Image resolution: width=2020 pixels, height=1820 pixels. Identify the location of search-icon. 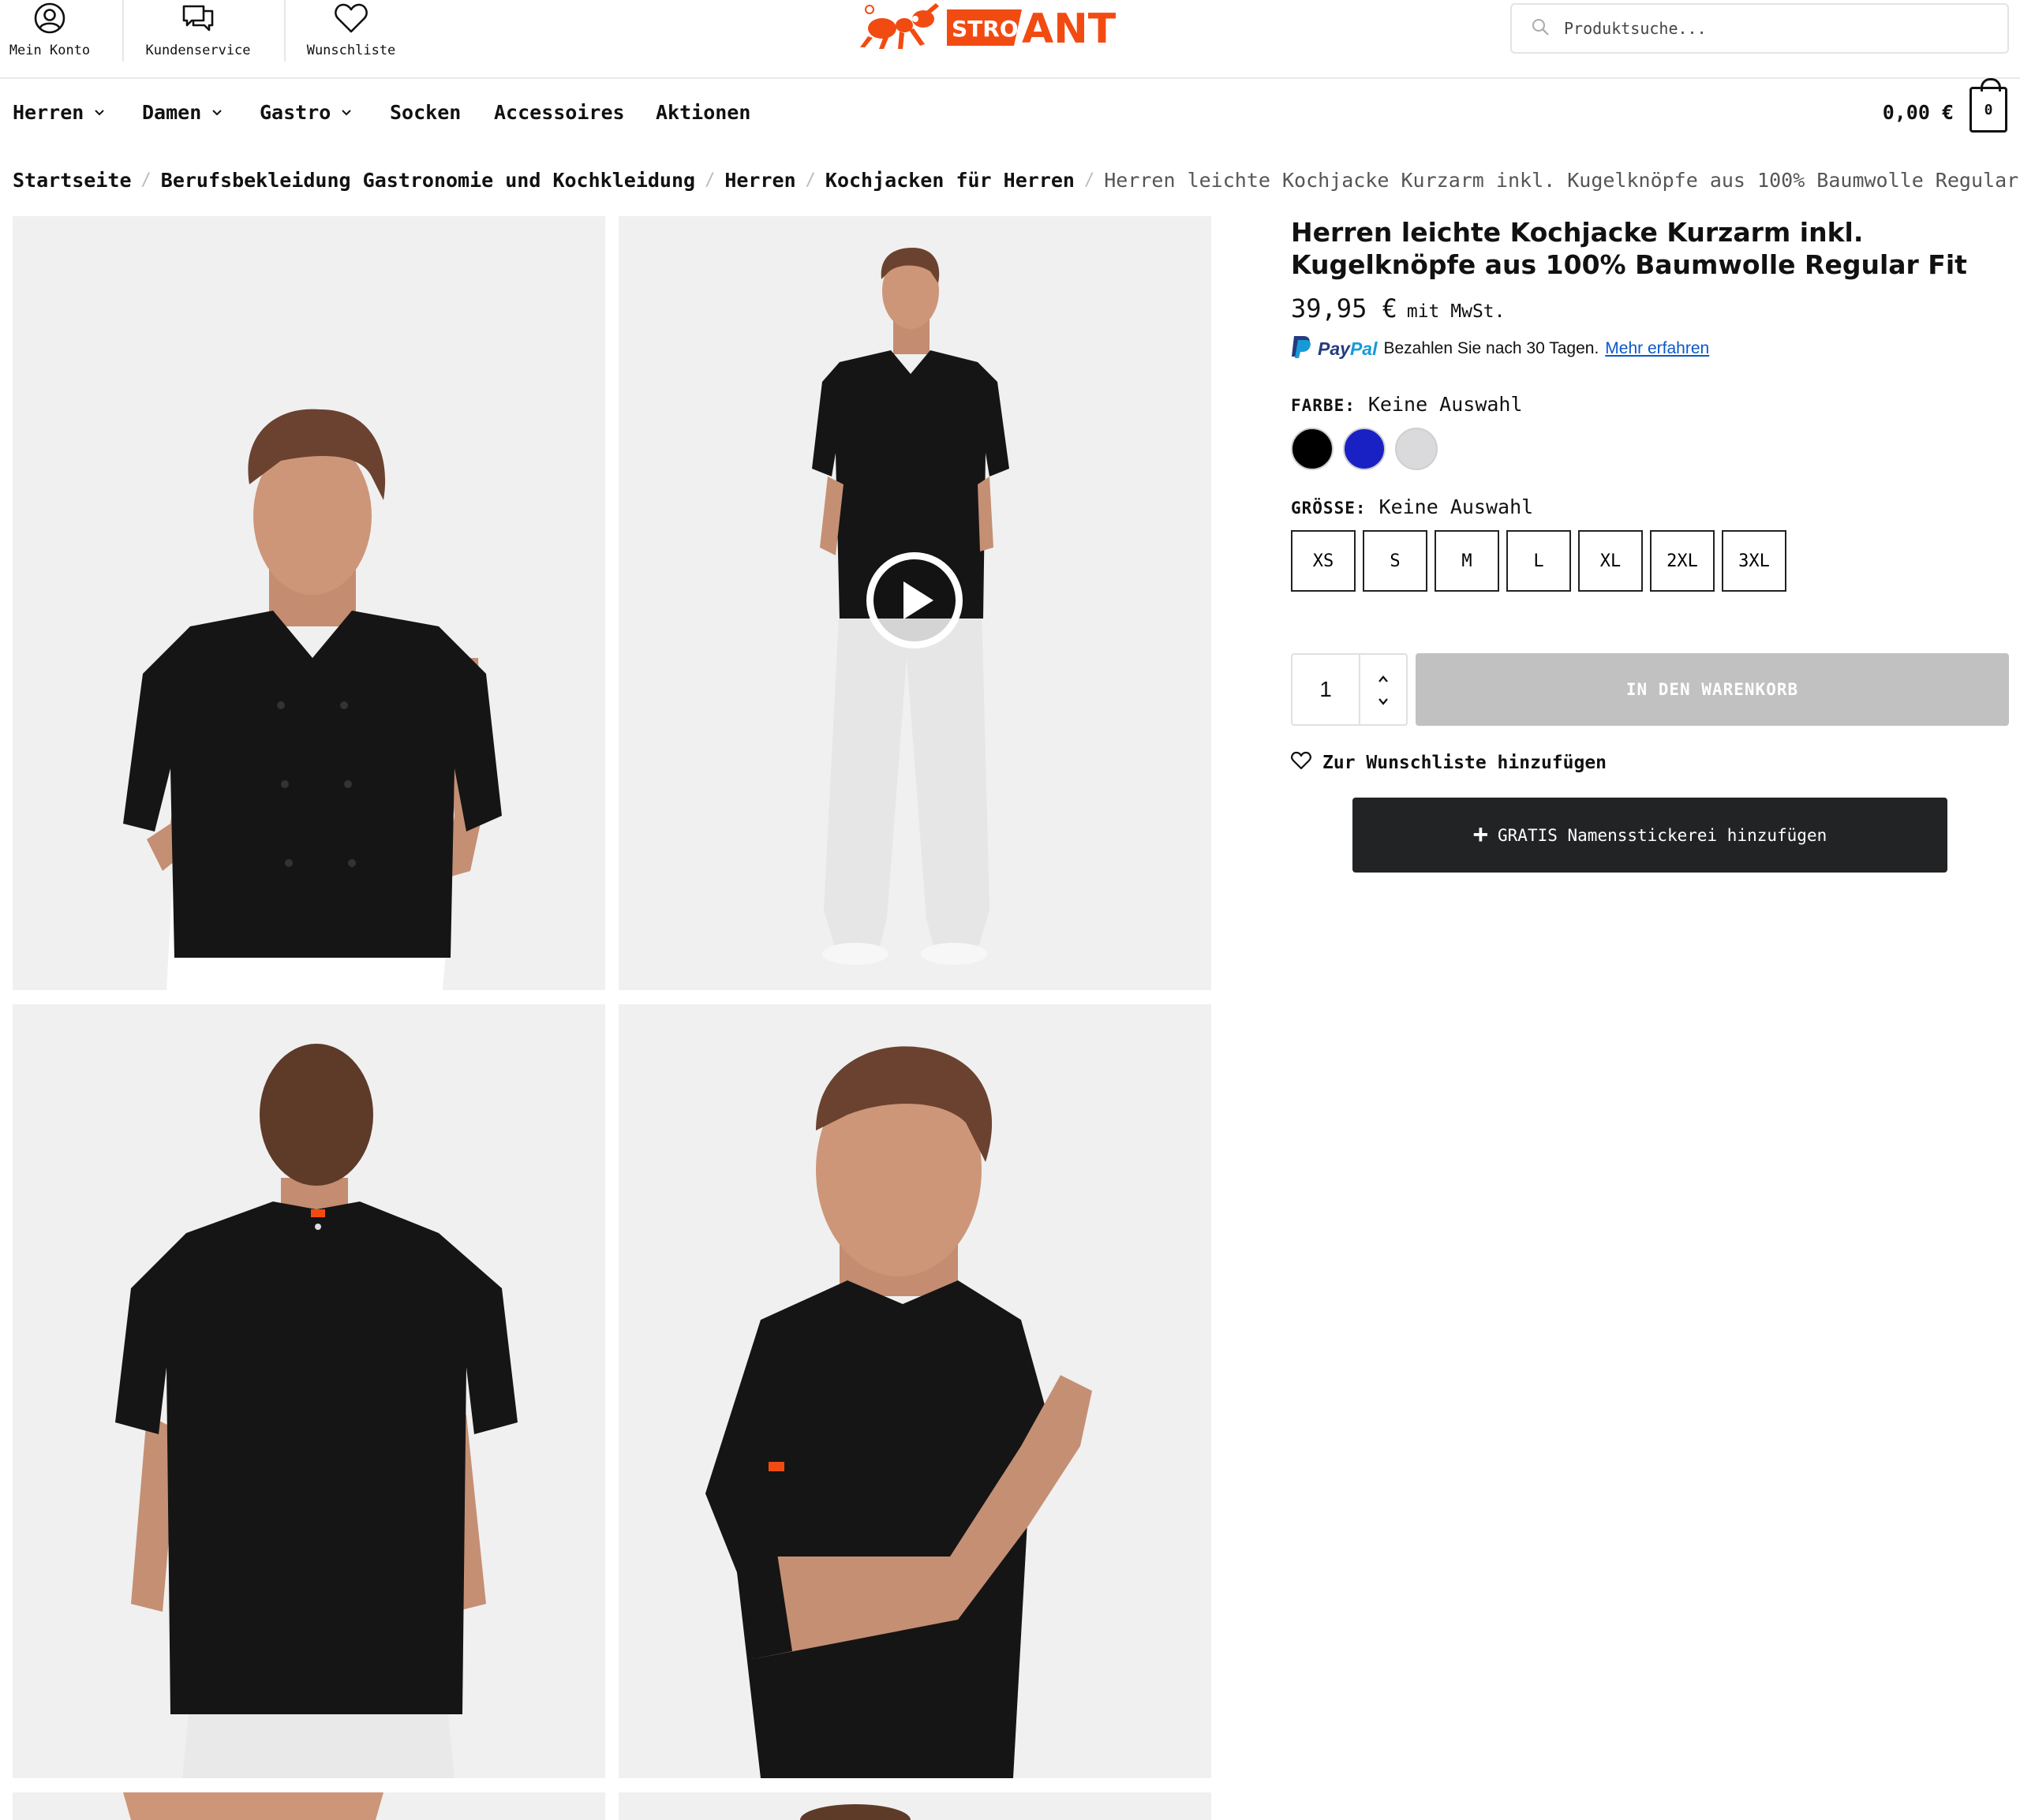
(1540, 28).